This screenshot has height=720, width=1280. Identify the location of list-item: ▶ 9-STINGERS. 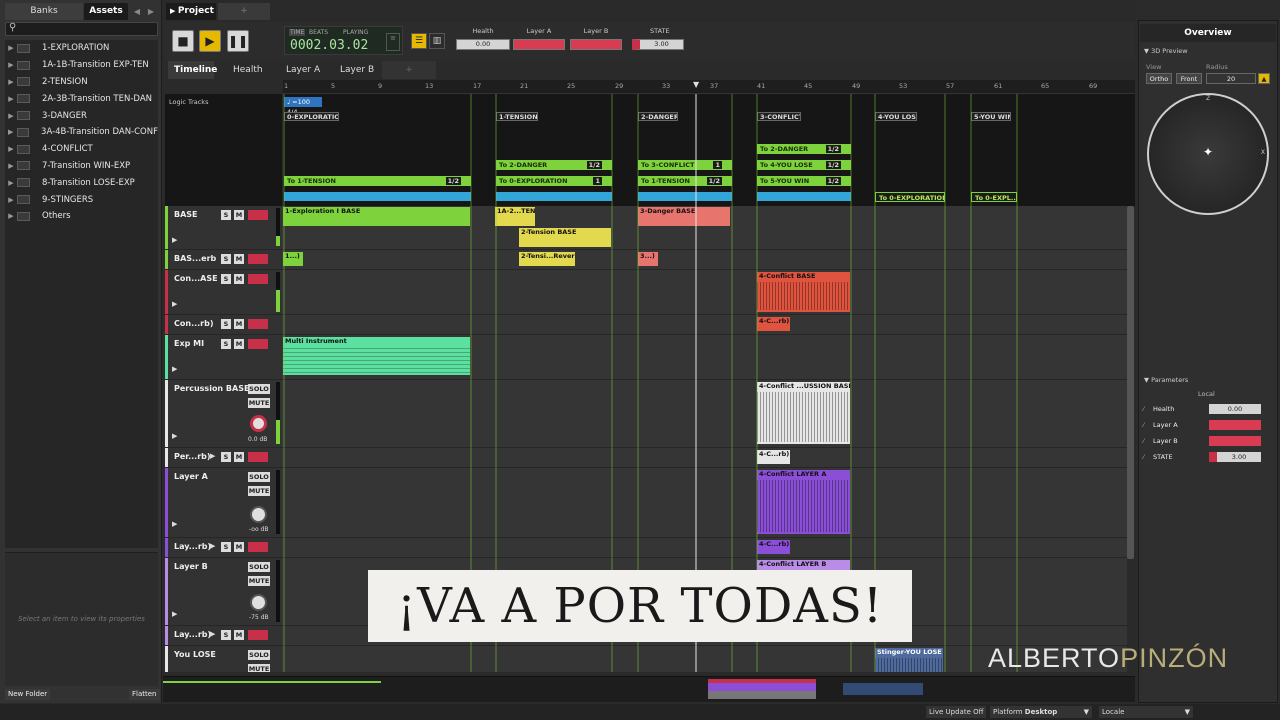
(81, 199).